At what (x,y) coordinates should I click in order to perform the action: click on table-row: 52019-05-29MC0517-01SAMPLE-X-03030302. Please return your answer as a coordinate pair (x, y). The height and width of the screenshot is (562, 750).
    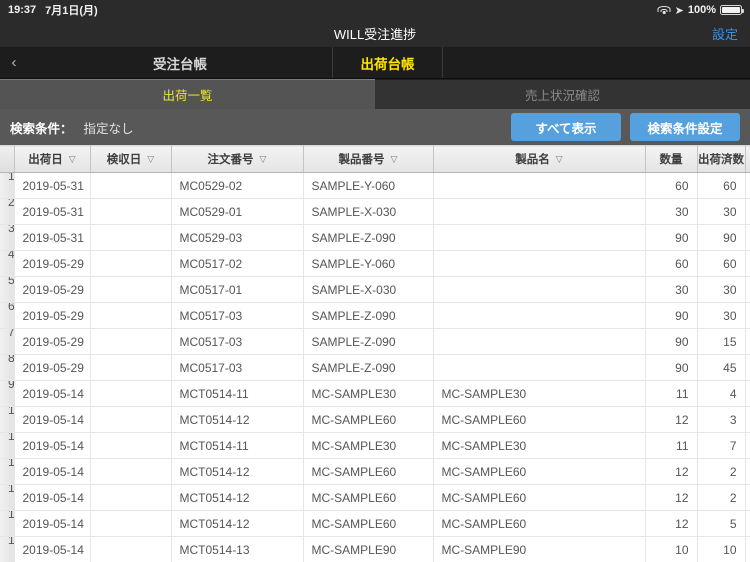
    Looking at the image, I should click on (375, 289).